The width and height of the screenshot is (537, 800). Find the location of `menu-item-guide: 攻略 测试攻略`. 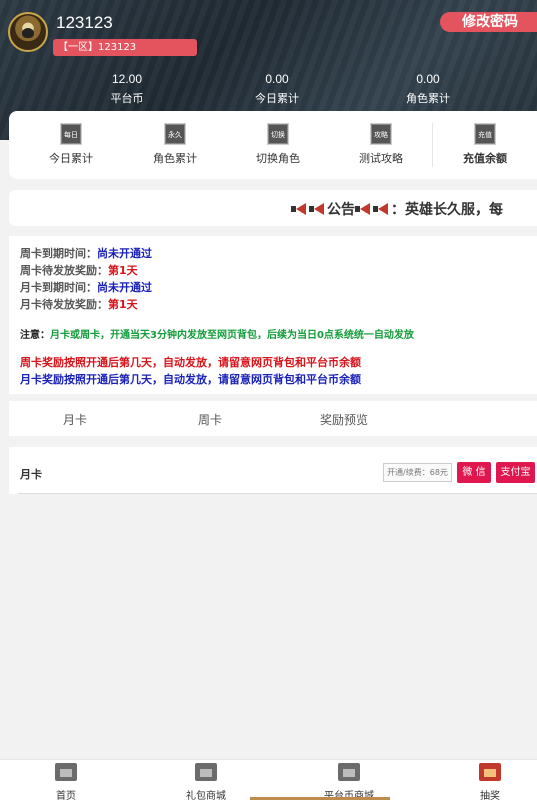

menu-item-guide: 攻略 测试攻略 is located at coordinates (381, 144).